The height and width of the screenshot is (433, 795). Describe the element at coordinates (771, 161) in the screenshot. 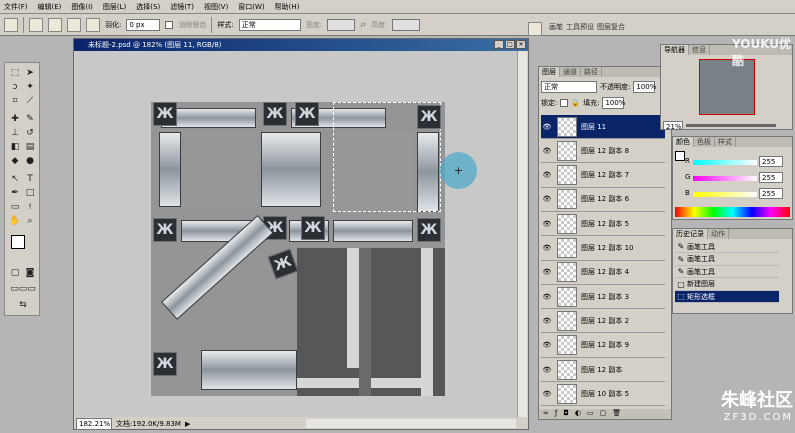

I see `r-input: 255` at that location.